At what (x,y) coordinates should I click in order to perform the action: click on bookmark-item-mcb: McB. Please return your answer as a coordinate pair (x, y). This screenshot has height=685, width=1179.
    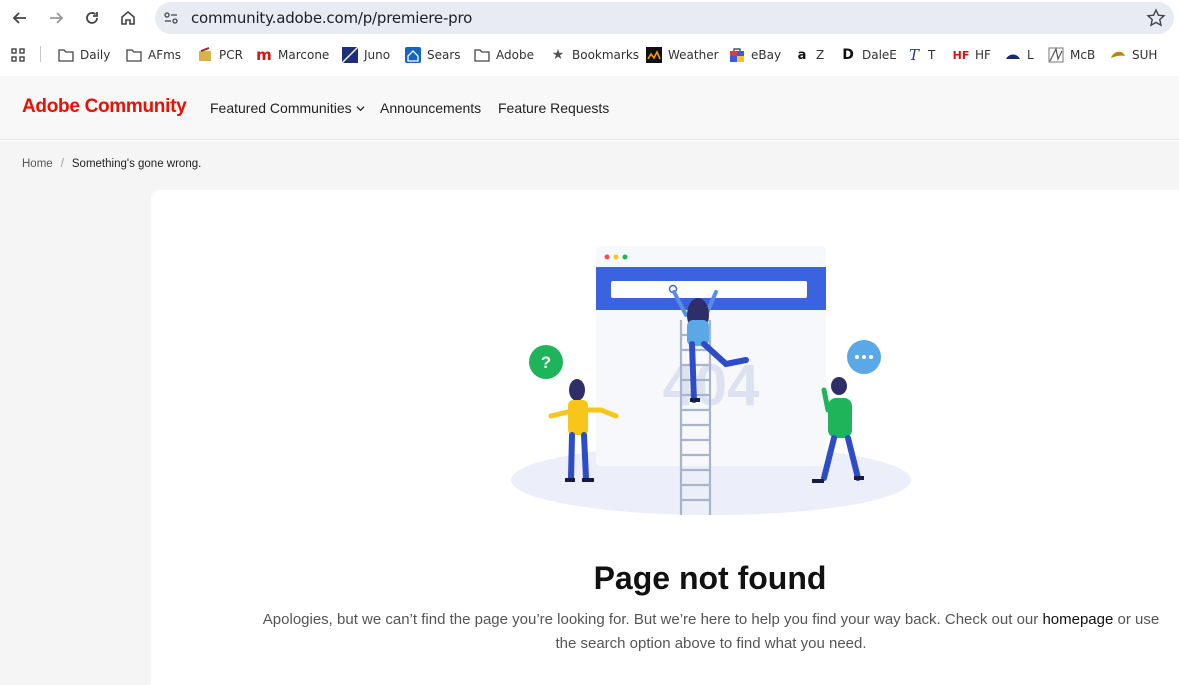
    Looking at the image, I should click on (1071, 55).